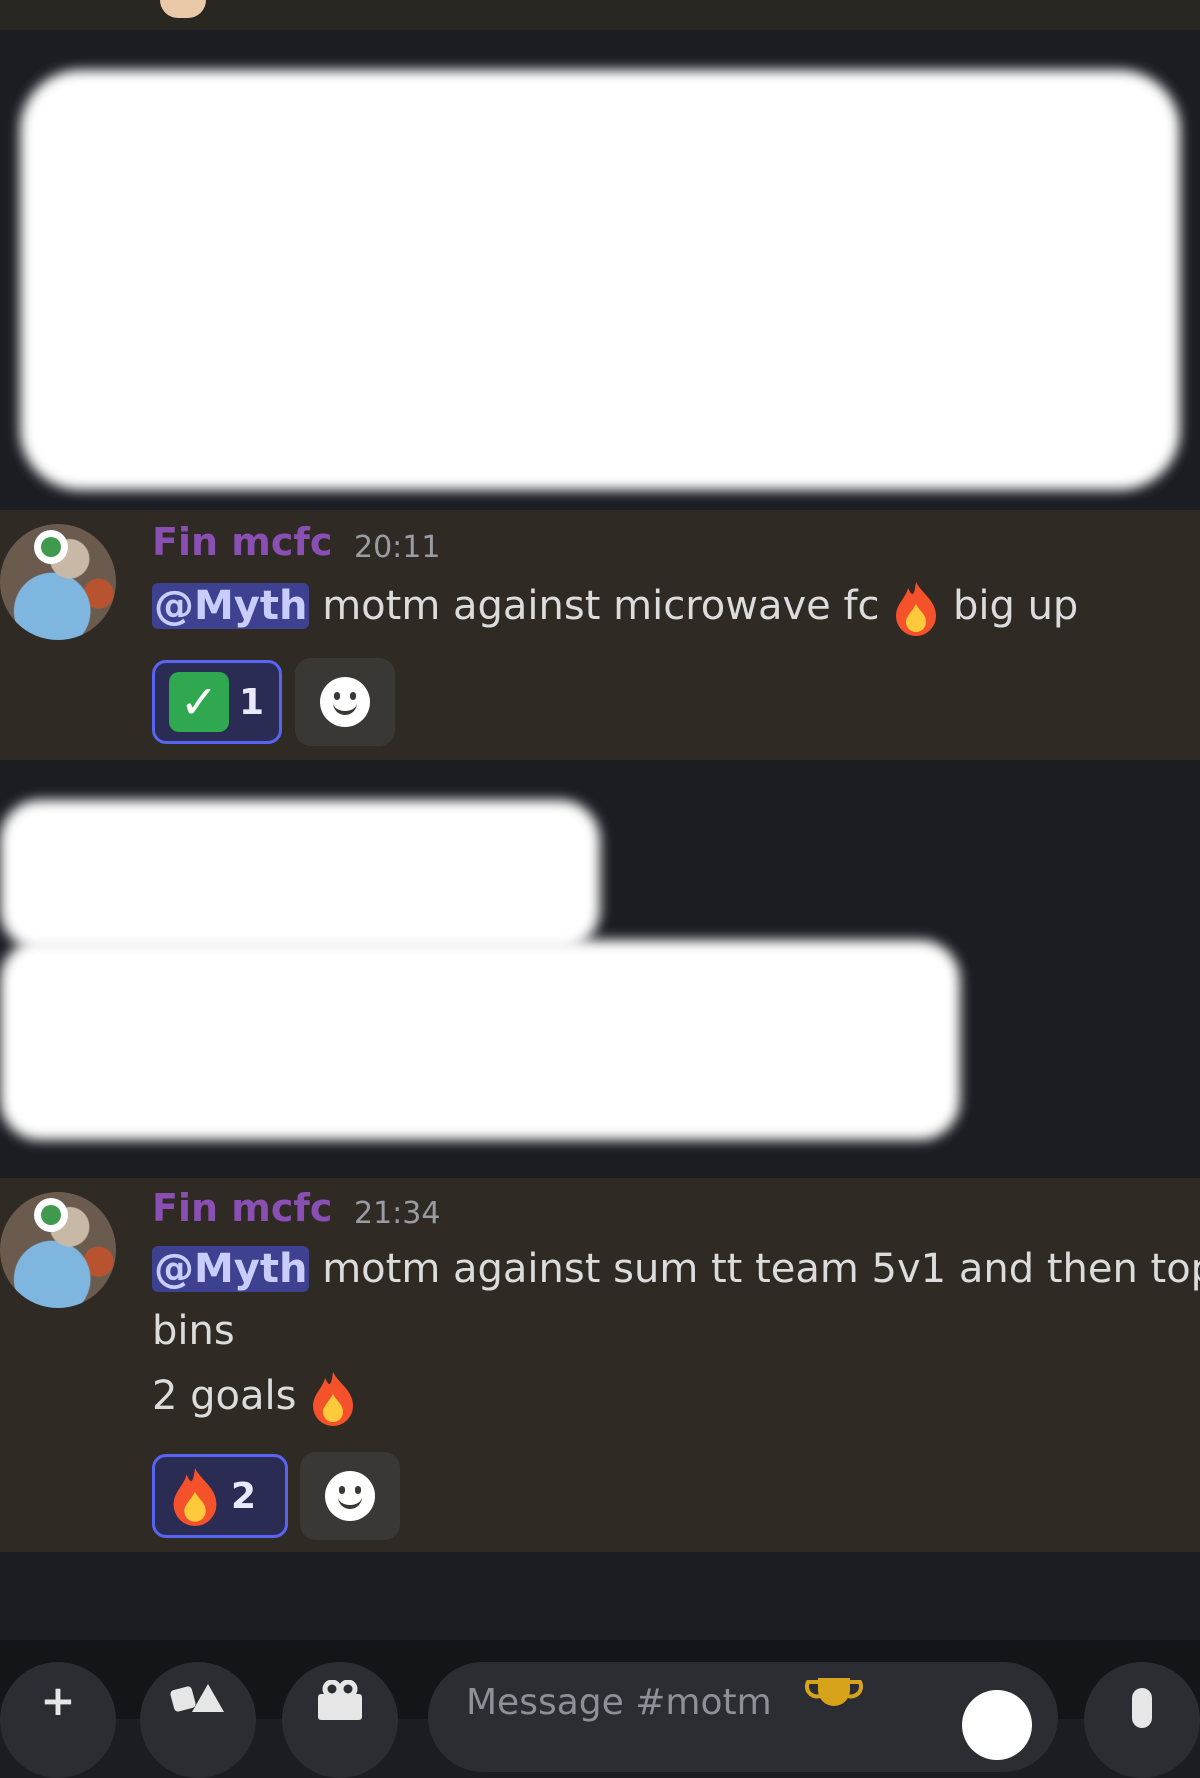 This screenshot has height=1778, width=1200. Describe the element at coordinates (224, 1396) in the screenshot. I see `message-text-part: 2 goals` at that location.